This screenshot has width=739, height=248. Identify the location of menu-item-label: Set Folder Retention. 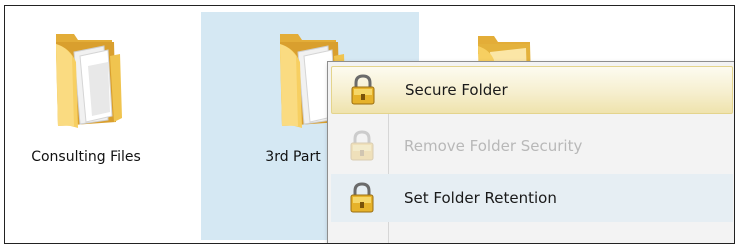
(480, 198).